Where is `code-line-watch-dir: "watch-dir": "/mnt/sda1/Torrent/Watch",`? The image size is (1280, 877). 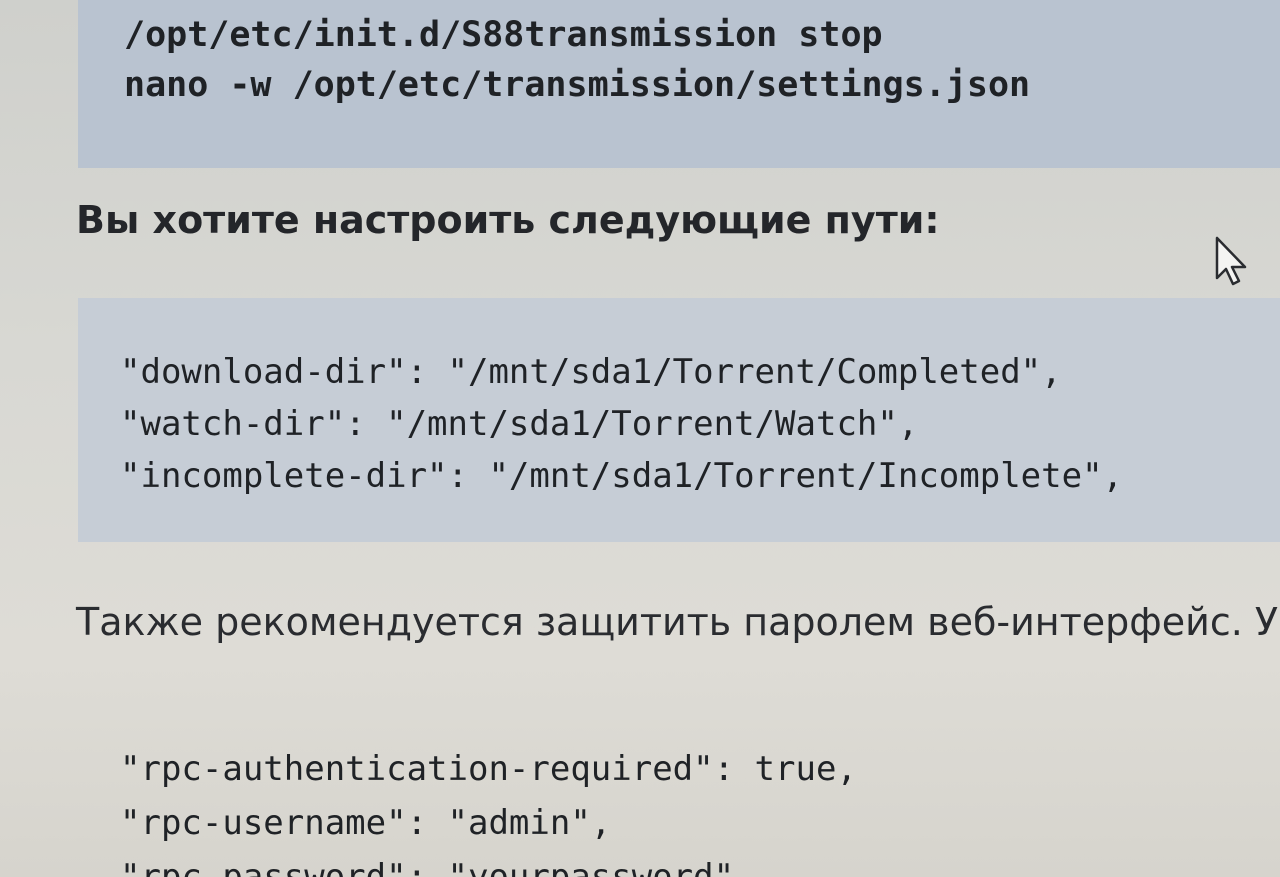
code-line-watch-dir: "watch-dir": "/mnt/sda1/Torrent/Watch", is located at coordinates (519, 424).